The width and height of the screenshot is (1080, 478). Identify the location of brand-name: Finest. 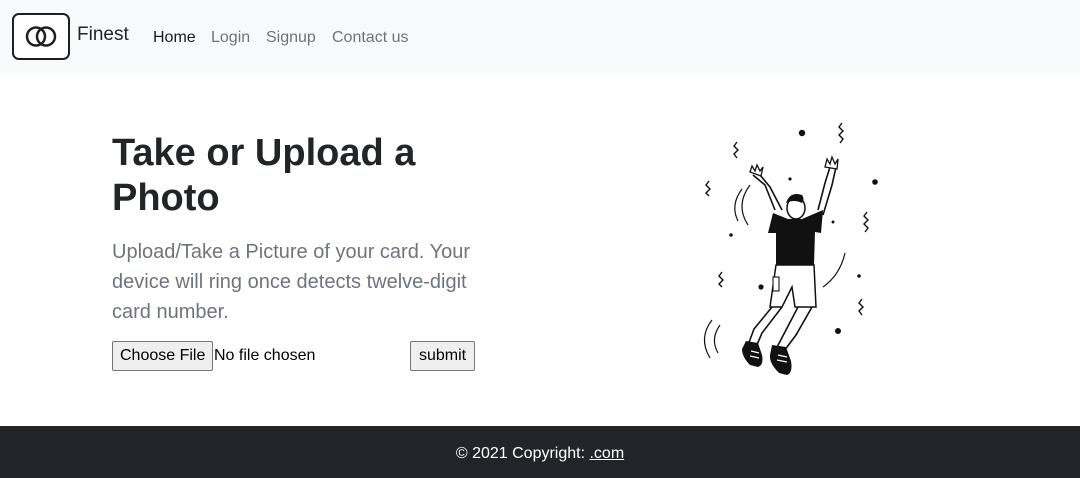
(103, 35).